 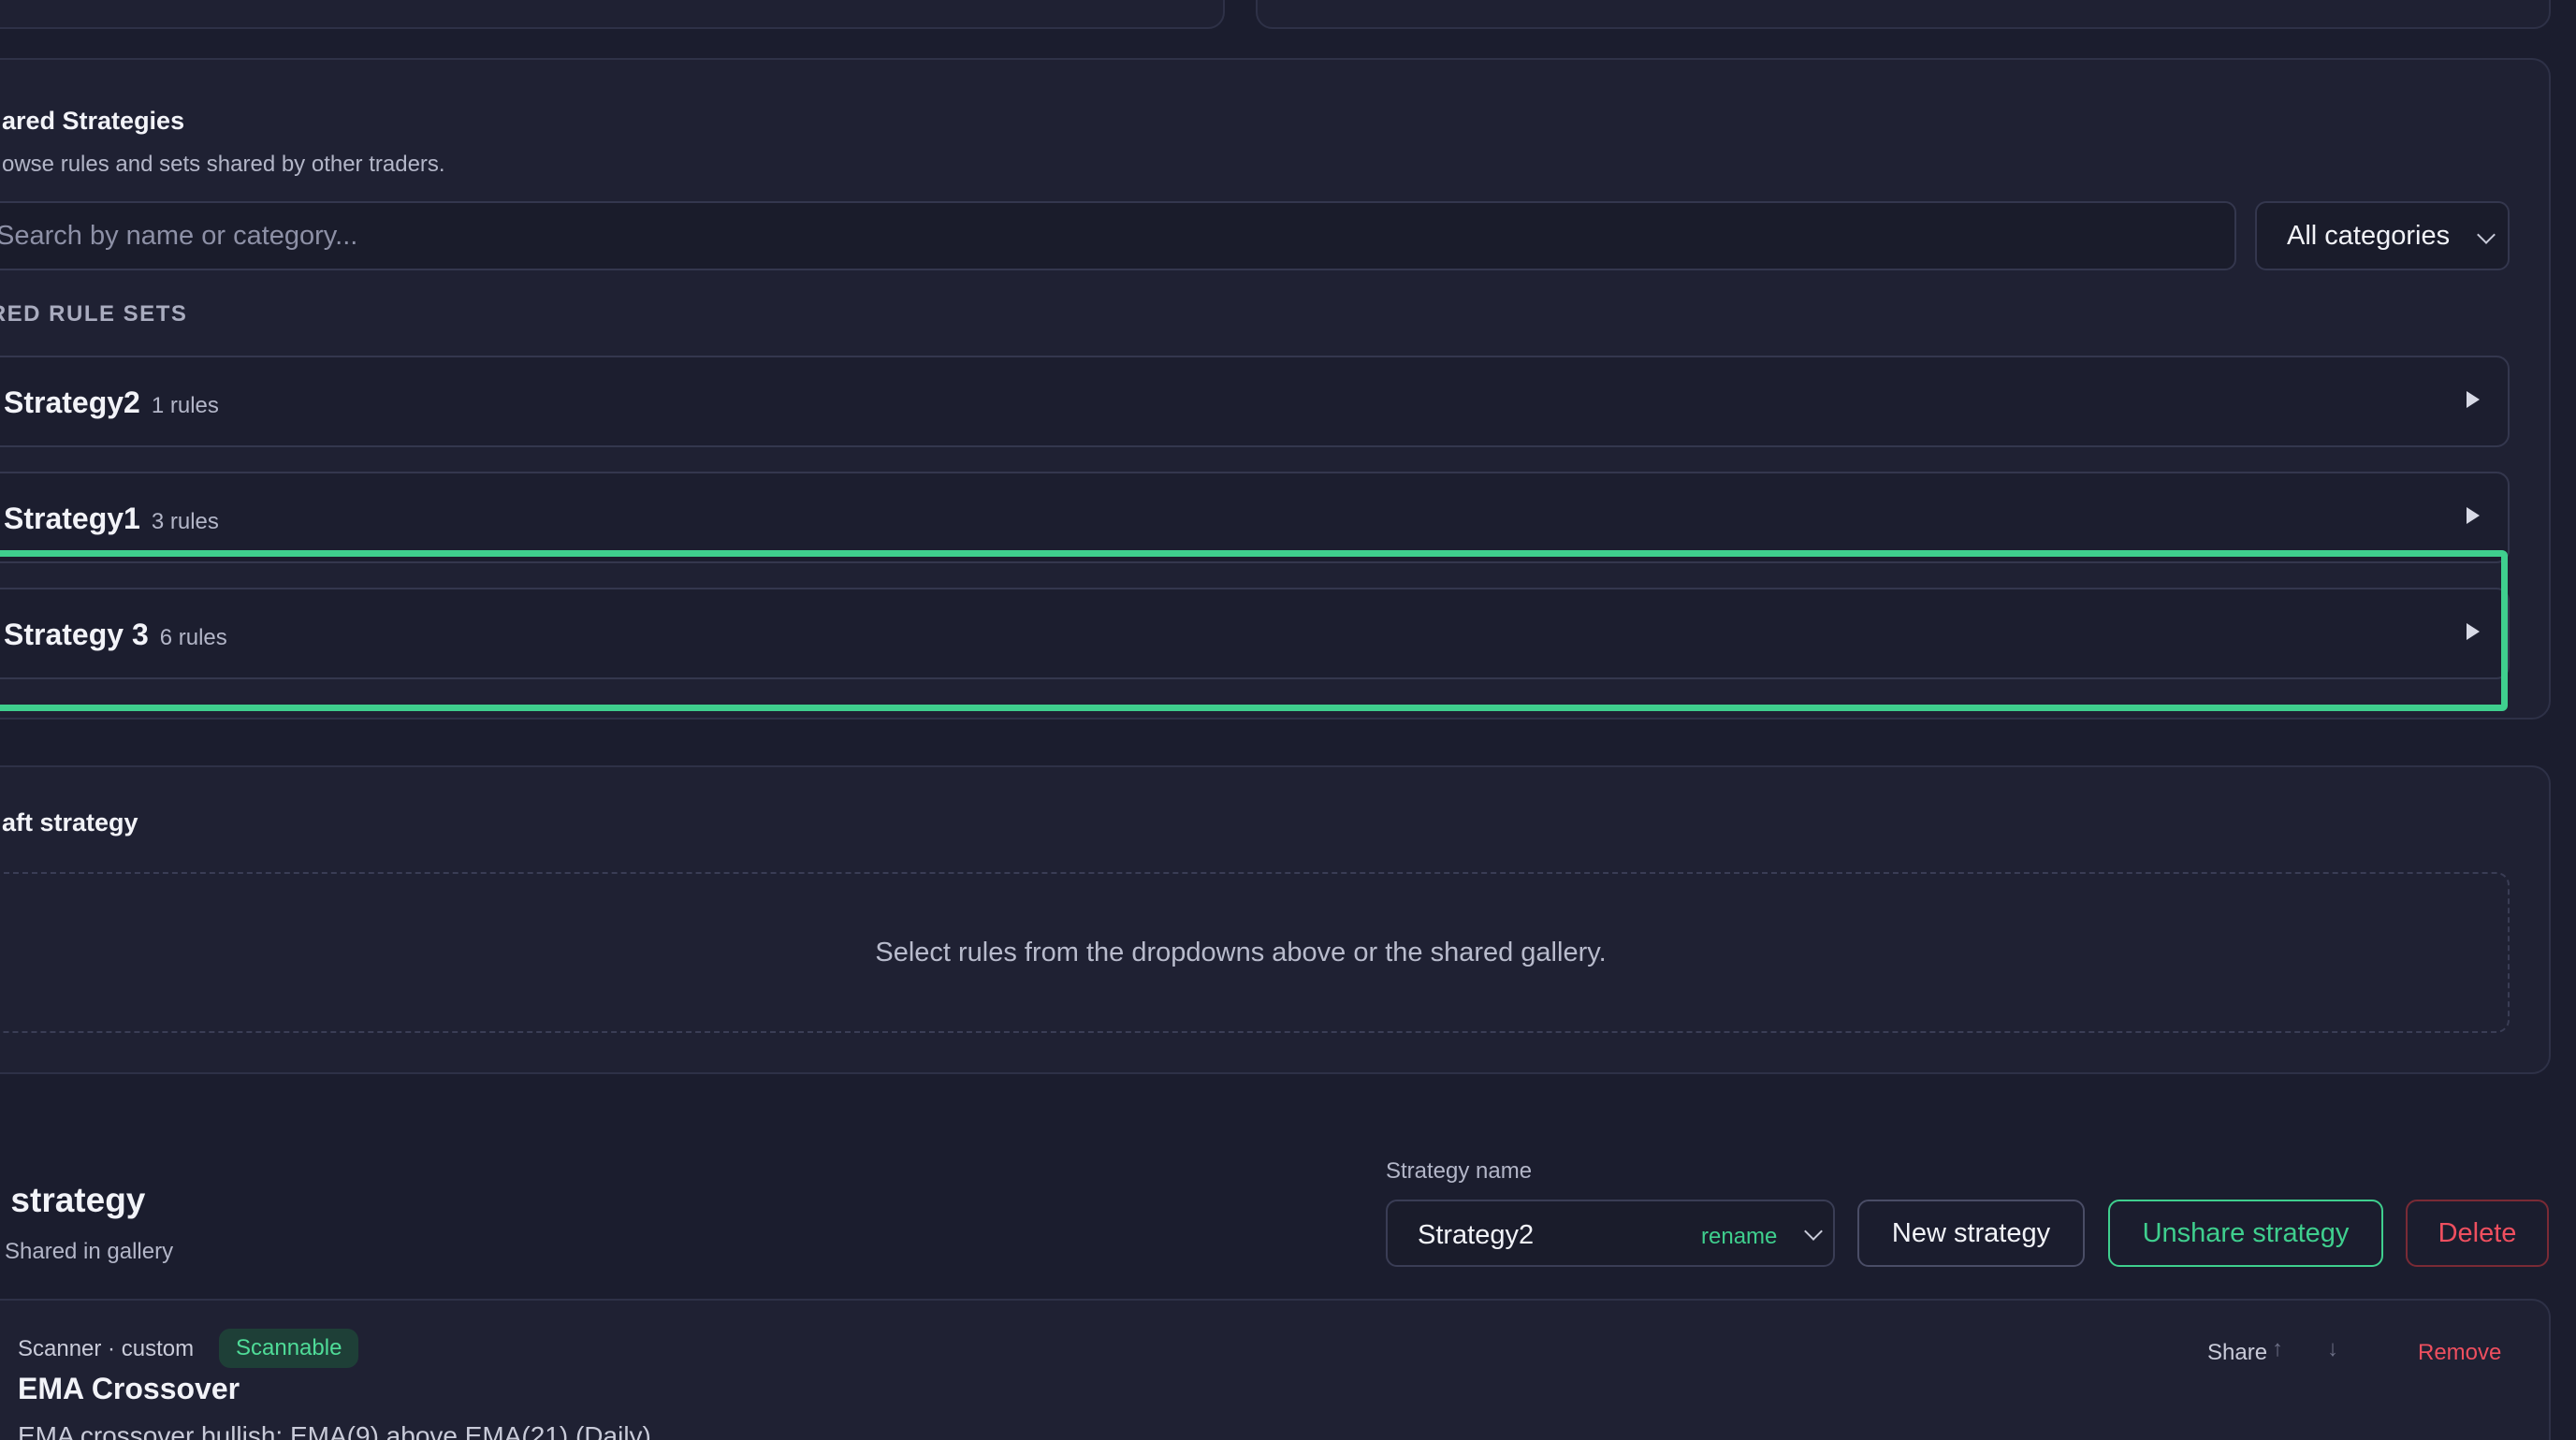 What do you see at coordinates (1610, 1233) in the screenshot?
I see `strategy-name-select: Strategy2 rename` at bounding box center [1610, 1233].